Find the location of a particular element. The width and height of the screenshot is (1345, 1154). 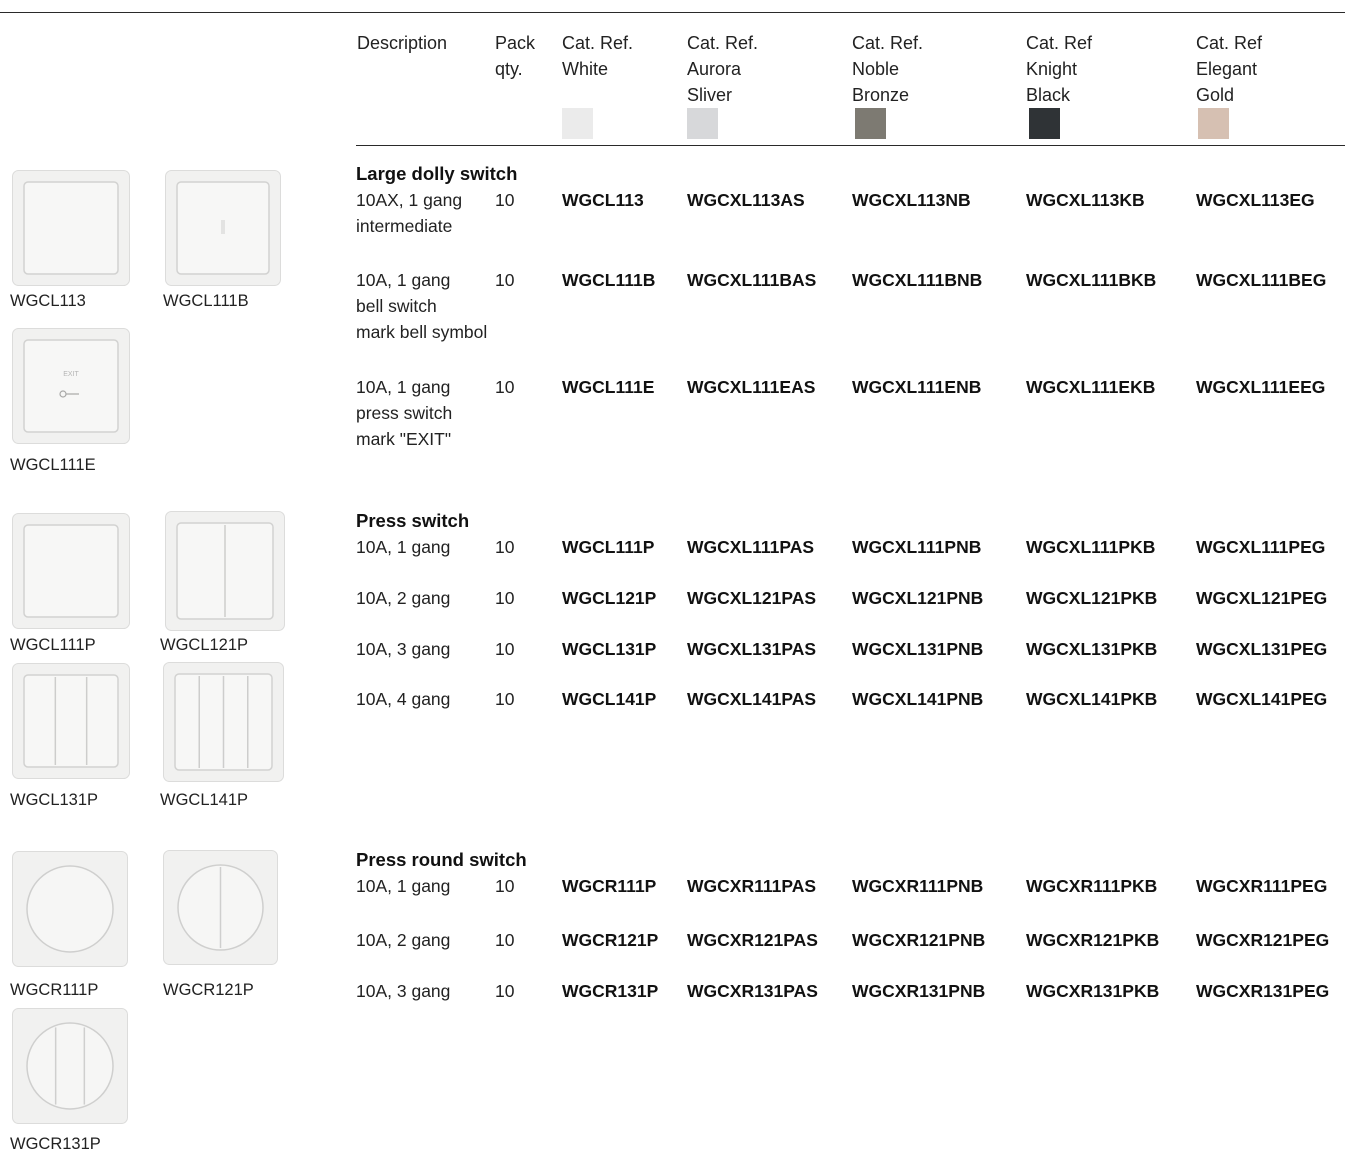

header-cat-ref-knight-black: Cat. Ref Knight Black is located at coordinates (1059, 69).